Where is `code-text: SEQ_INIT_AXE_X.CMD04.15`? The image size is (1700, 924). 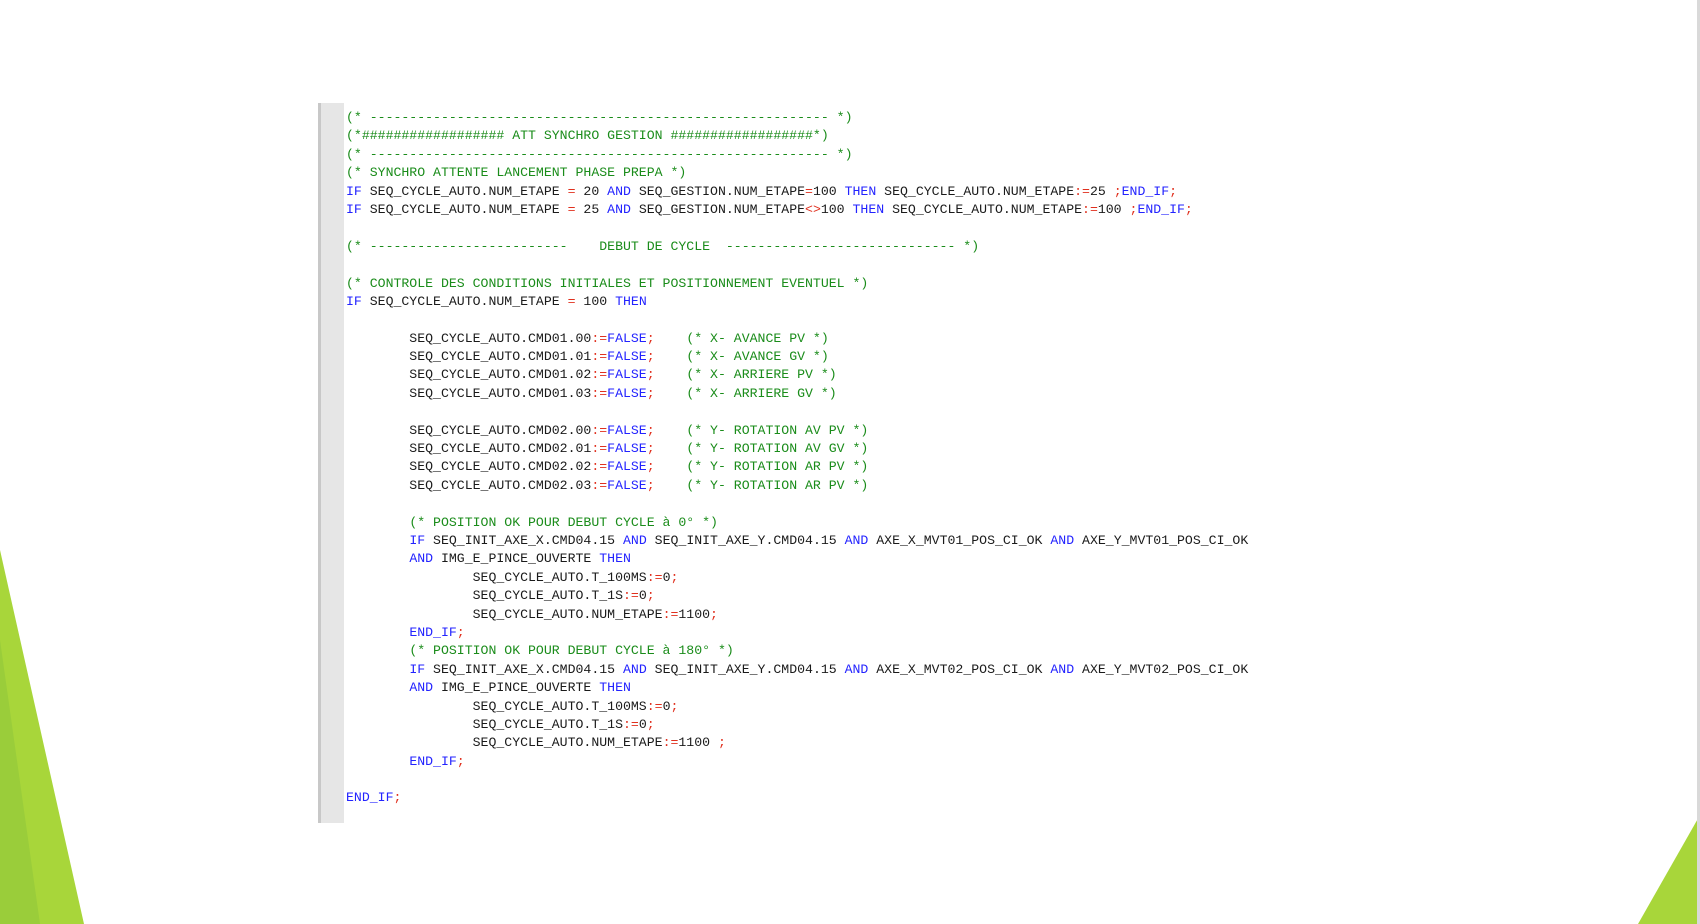 code-text: SEQ_INIT_AXE_X.CMD04.15 is located at coordinates (524, 540).